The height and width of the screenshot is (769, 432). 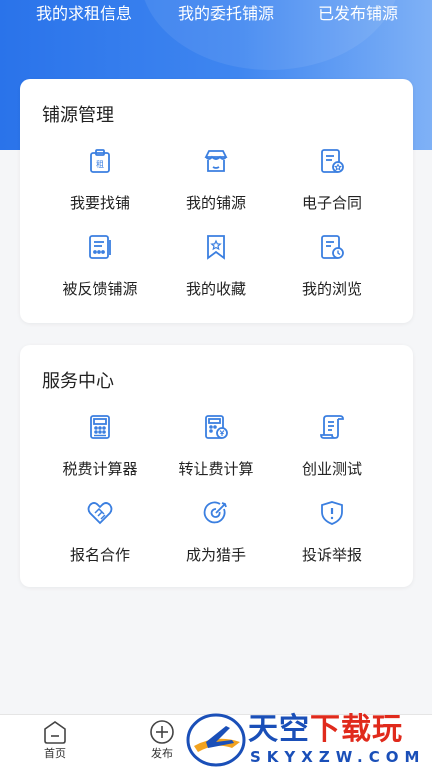 I want to click on watermark-url: SKYXZW.COM, so click(x=338, y=757).